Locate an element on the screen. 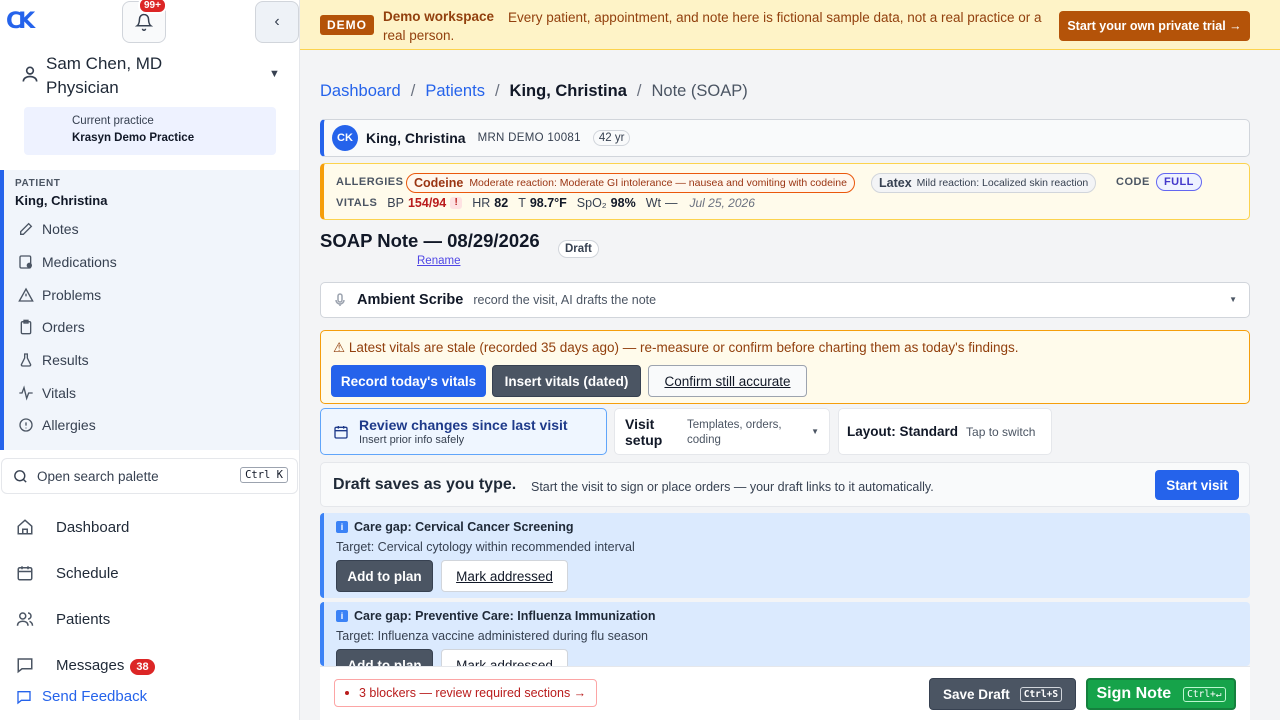 The image size is (1280, 720). current-practice: Current practice Krasyn Demo Practice is located at coordinates (150, 131).